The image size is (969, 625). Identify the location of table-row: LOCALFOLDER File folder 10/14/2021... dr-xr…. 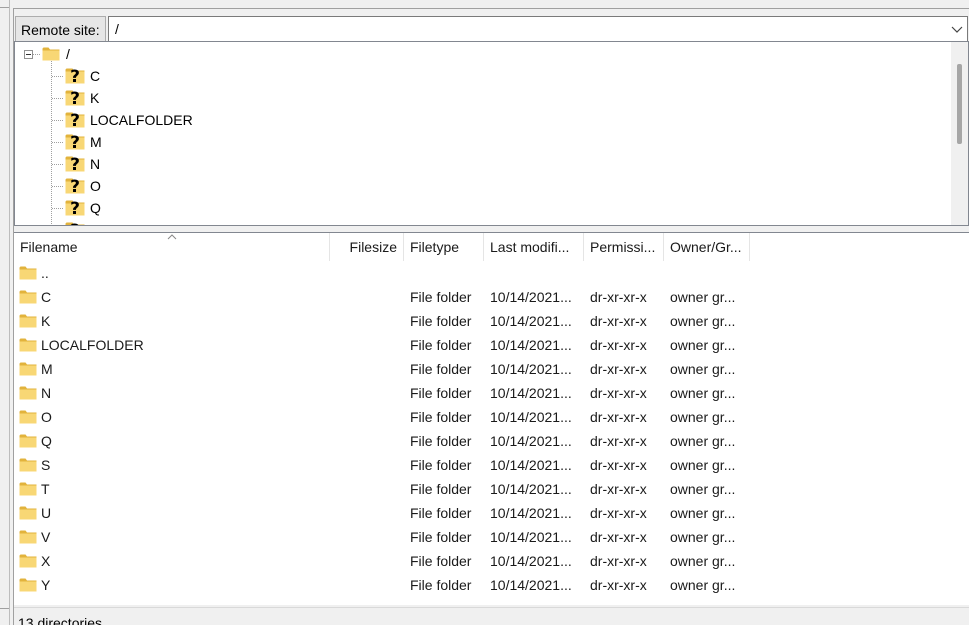
(491, 345).